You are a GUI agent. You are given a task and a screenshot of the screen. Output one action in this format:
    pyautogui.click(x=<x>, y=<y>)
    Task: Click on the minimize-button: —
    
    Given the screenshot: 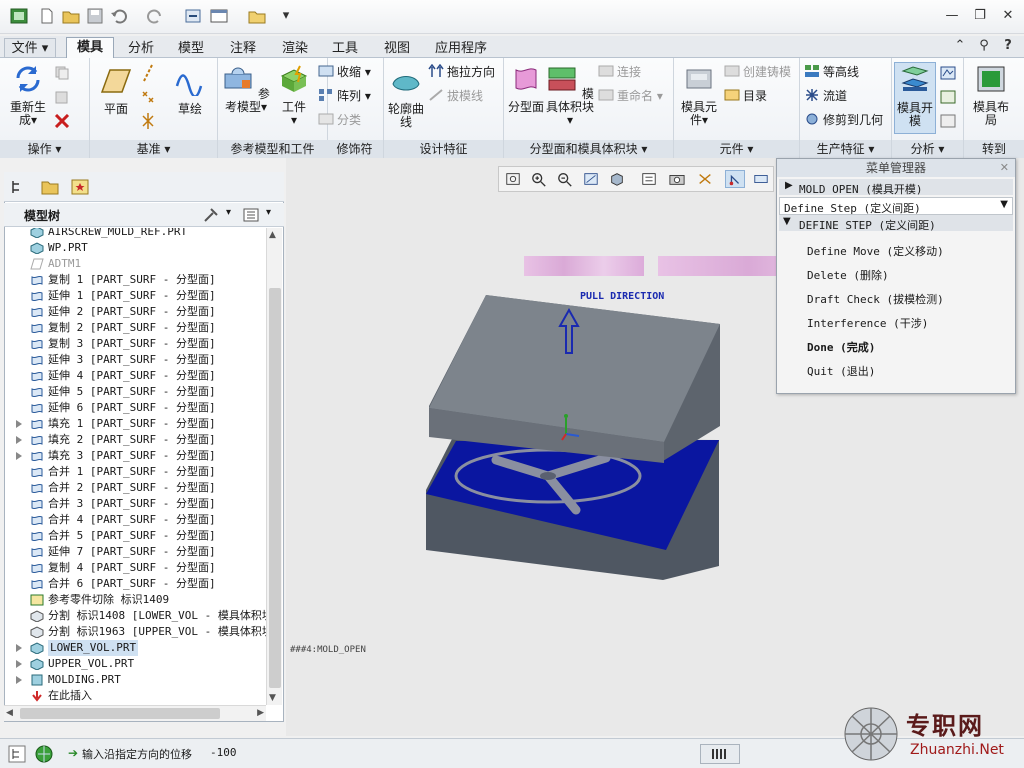 What is the action you would take?
    pyautogui.click(x=952, y=16)
    